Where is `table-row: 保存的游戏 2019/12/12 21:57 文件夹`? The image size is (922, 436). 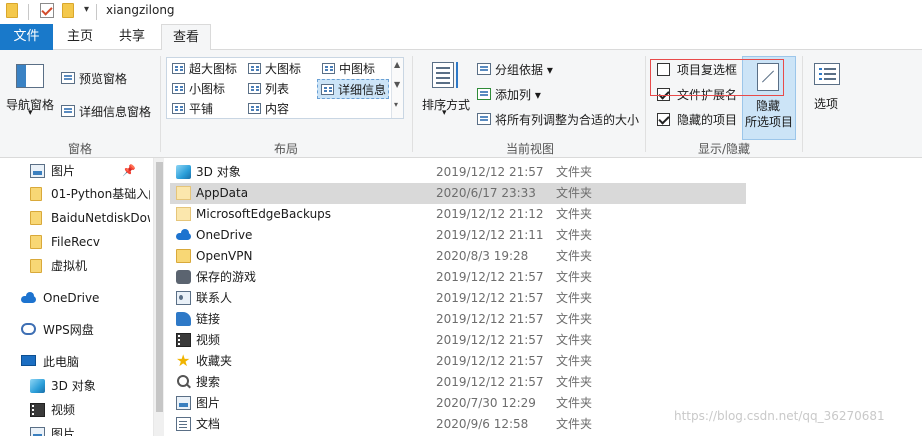
table-row: 保存的游戏 2019/12/12 21:57 文件夹 is located at coordinates (458, 277).